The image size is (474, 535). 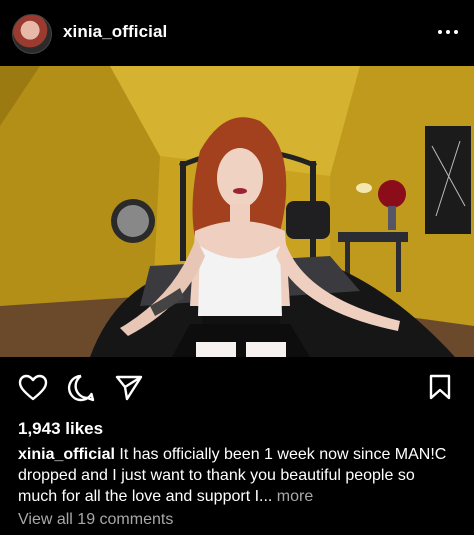 I want to click on avatar, so click(x=32, y=34).